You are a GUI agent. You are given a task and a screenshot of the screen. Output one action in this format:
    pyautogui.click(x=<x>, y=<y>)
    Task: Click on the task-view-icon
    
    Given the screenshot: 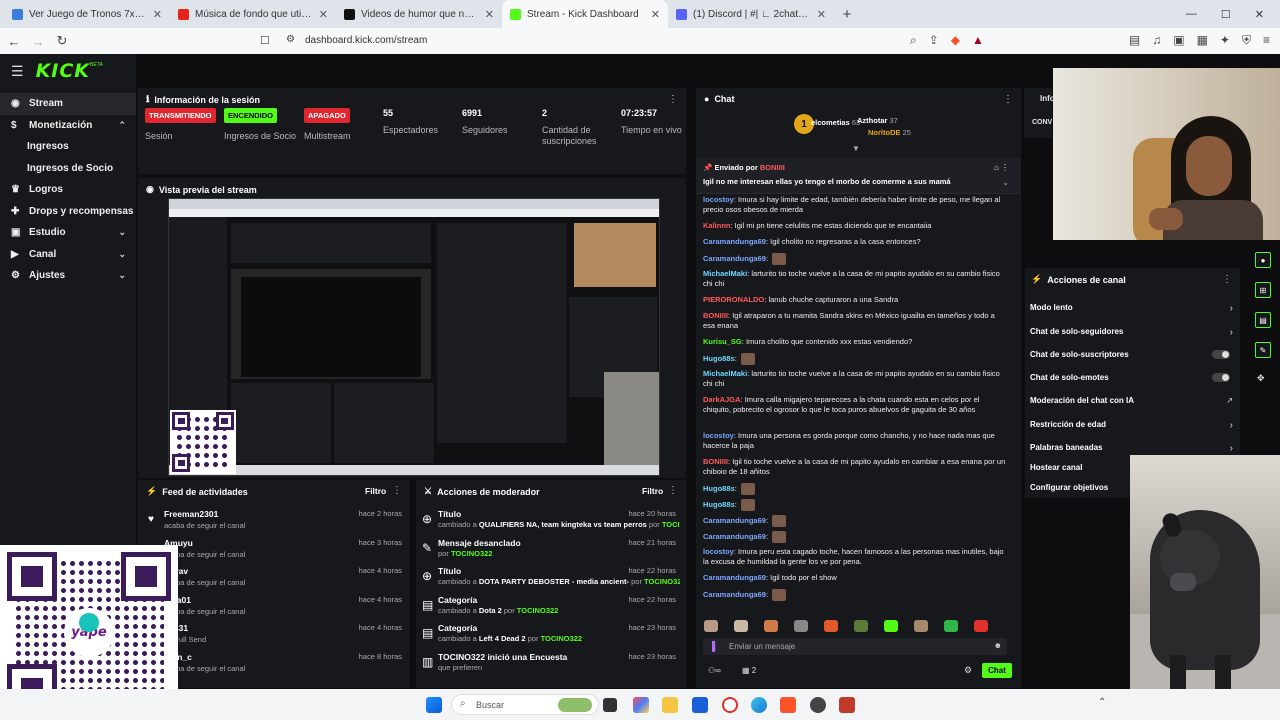 What is the action you would take?
    pyautogui.click(x=610, y=705)
    